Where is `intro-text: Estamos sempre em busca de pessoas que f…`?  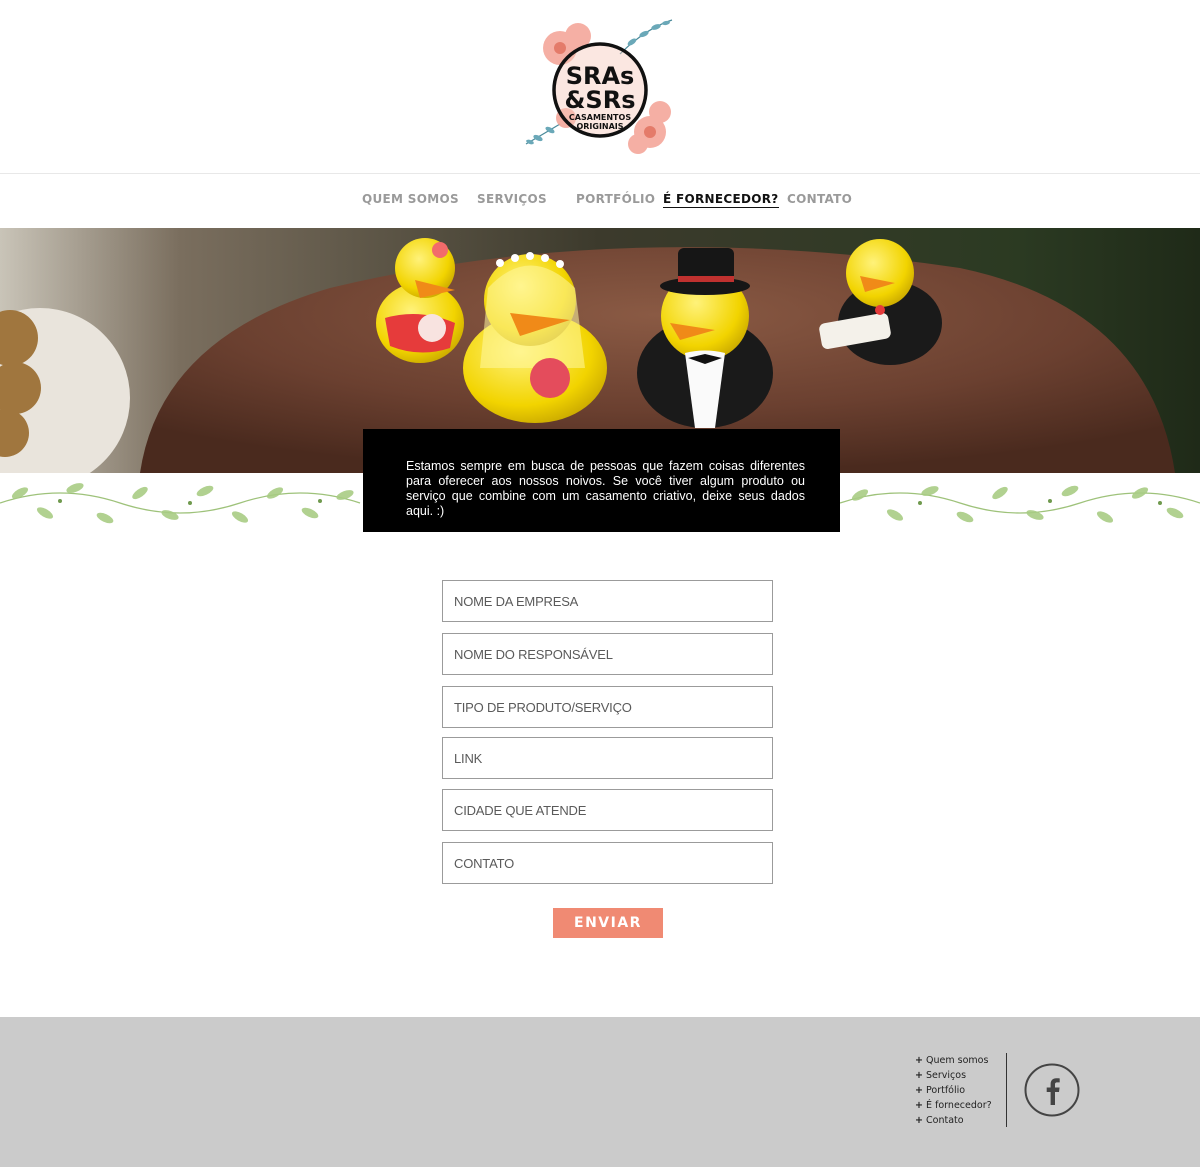 intro-text: Estamos sempre em busca de pessoas que f… is located at coordinates (605, 488).